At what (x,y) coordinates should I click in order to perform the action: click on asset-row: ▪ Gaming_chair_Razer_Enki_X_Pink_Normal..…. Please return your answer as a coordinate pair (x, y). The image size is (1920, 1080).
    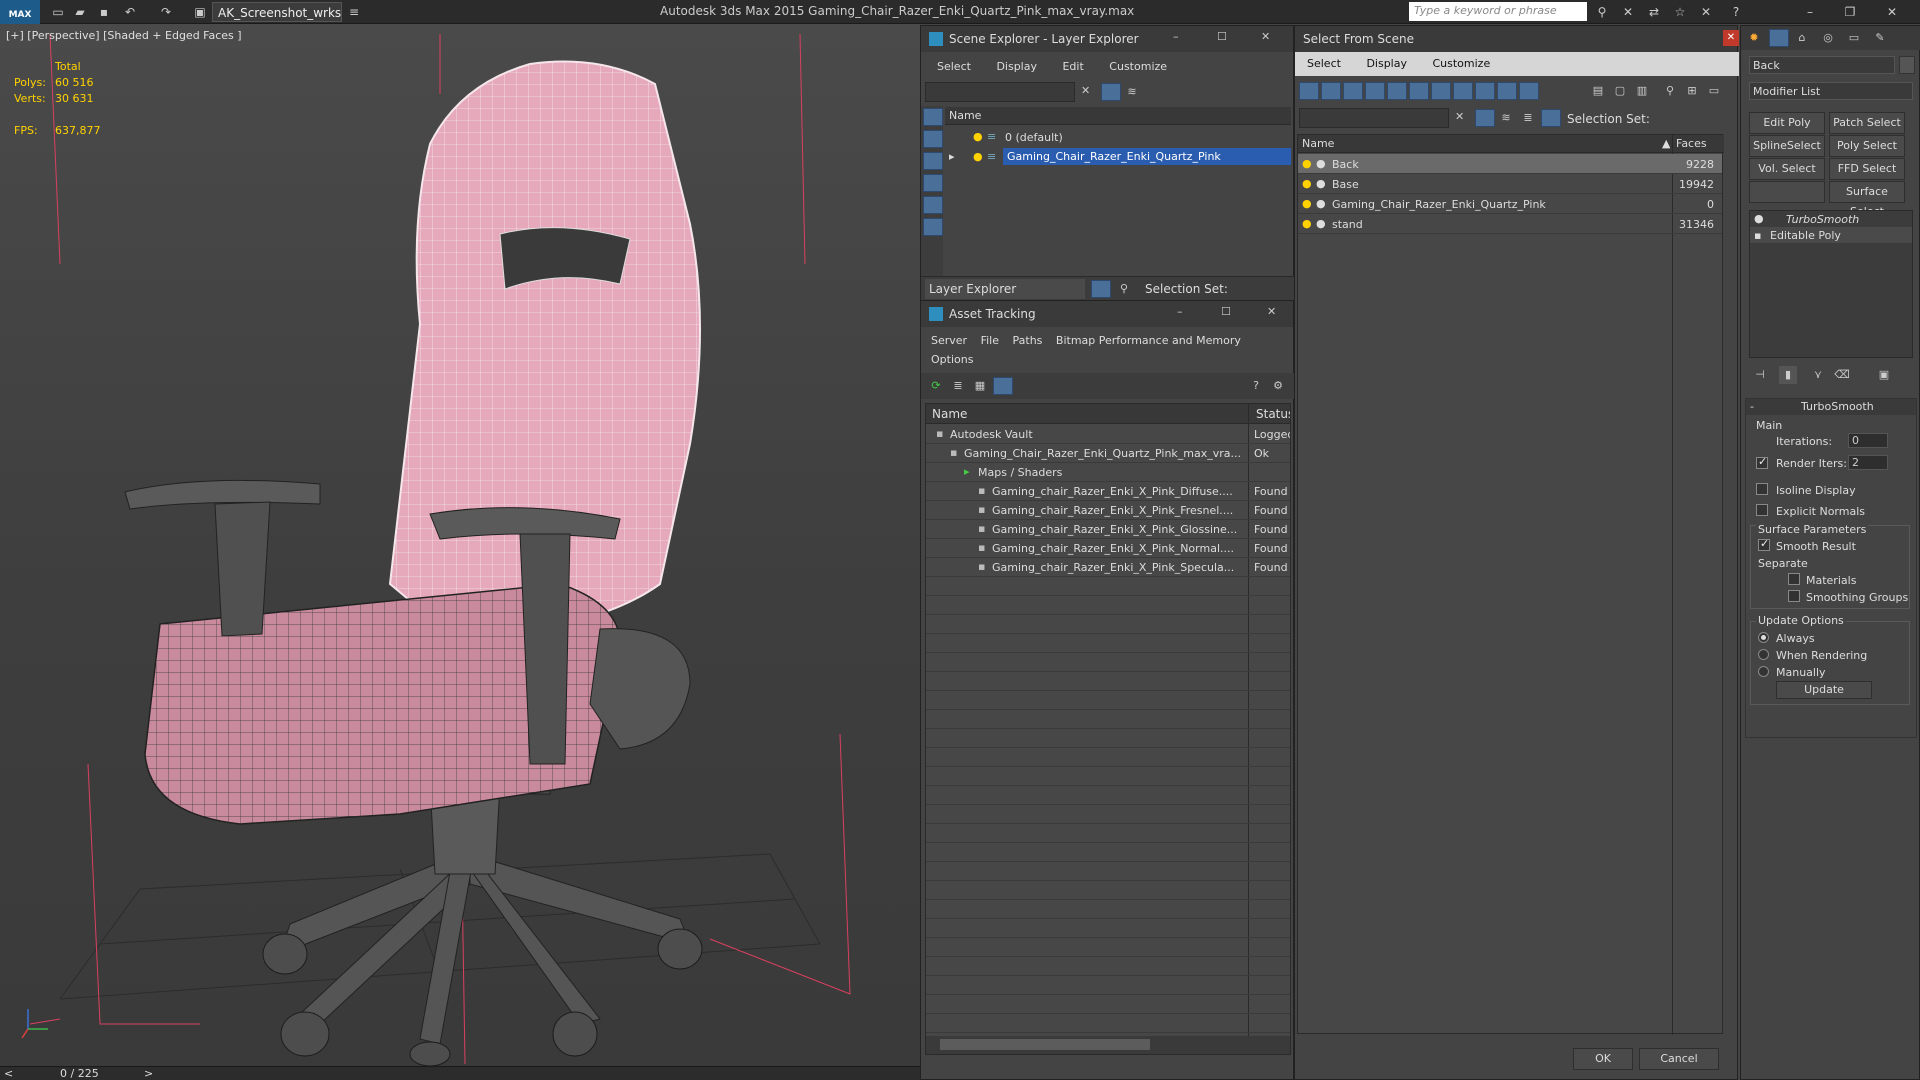
    Looking at the image, I should click on (1108, 548).